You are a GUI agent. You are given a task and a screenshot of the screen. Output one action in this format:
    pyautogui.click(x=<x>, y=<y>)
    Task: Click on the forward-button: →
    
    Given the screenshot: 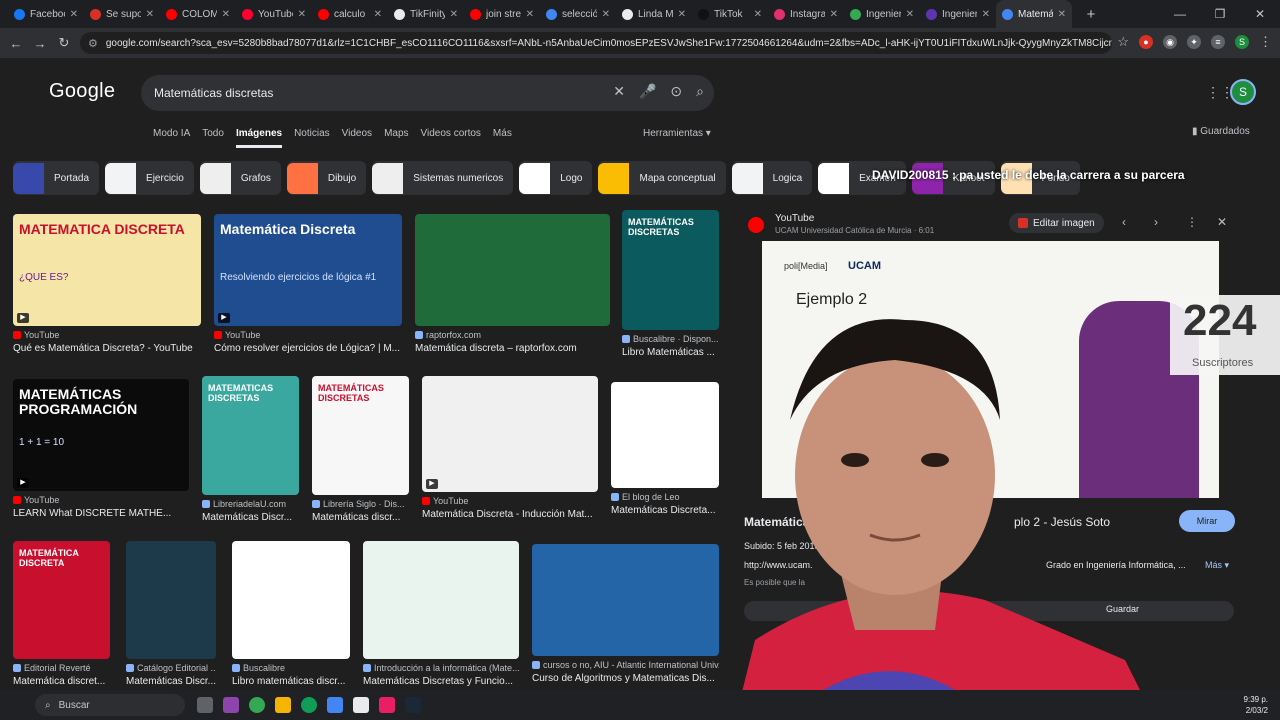 What is the action you would take?
    pyautogui.click(x=40, y=43)
    